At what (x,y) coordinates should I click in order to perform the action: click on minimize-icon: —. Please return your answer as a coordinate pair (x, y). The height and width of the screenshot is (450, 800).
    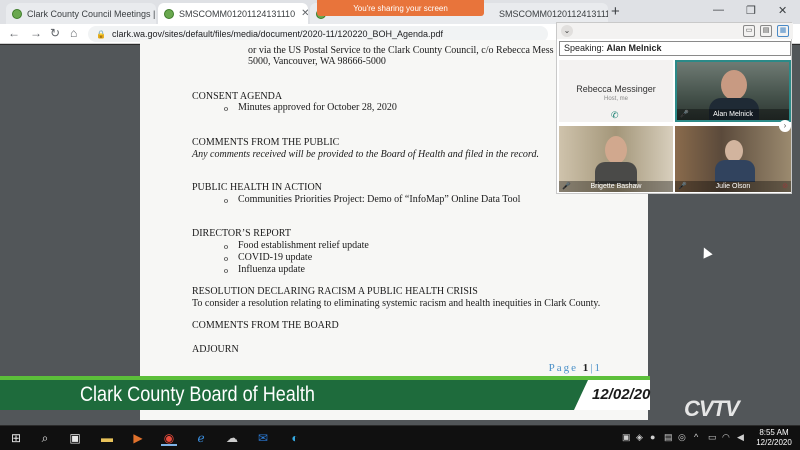
    Looking at the image, I should click on (718, 10).